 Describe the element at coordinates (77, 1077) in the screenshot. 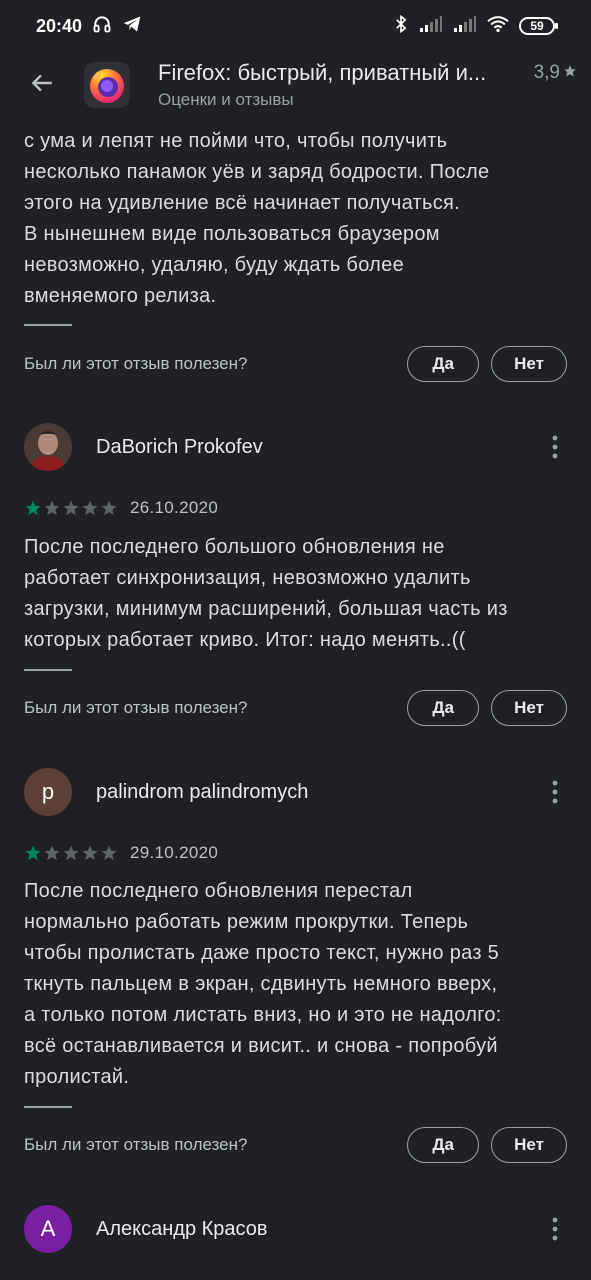

I see `review-line: пролистай.` at that location.